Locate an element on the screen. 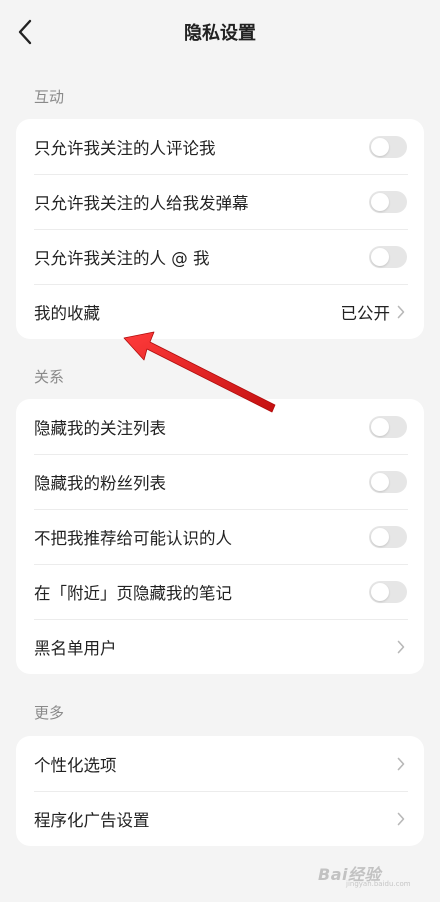 This screenshot has width=440, height=902. row-hide-nearby-notes: 在「附近」页隐藏我的笔记 is located at coordinates (220, 591).